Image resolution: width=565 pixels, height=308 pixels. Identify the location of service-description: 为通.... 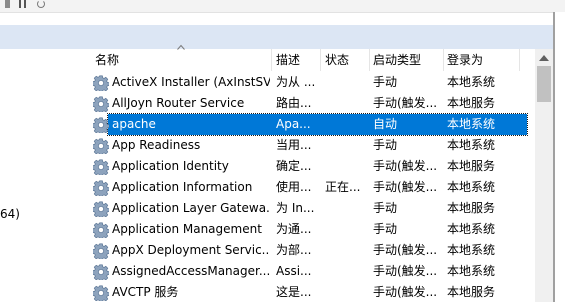
(294, 229).